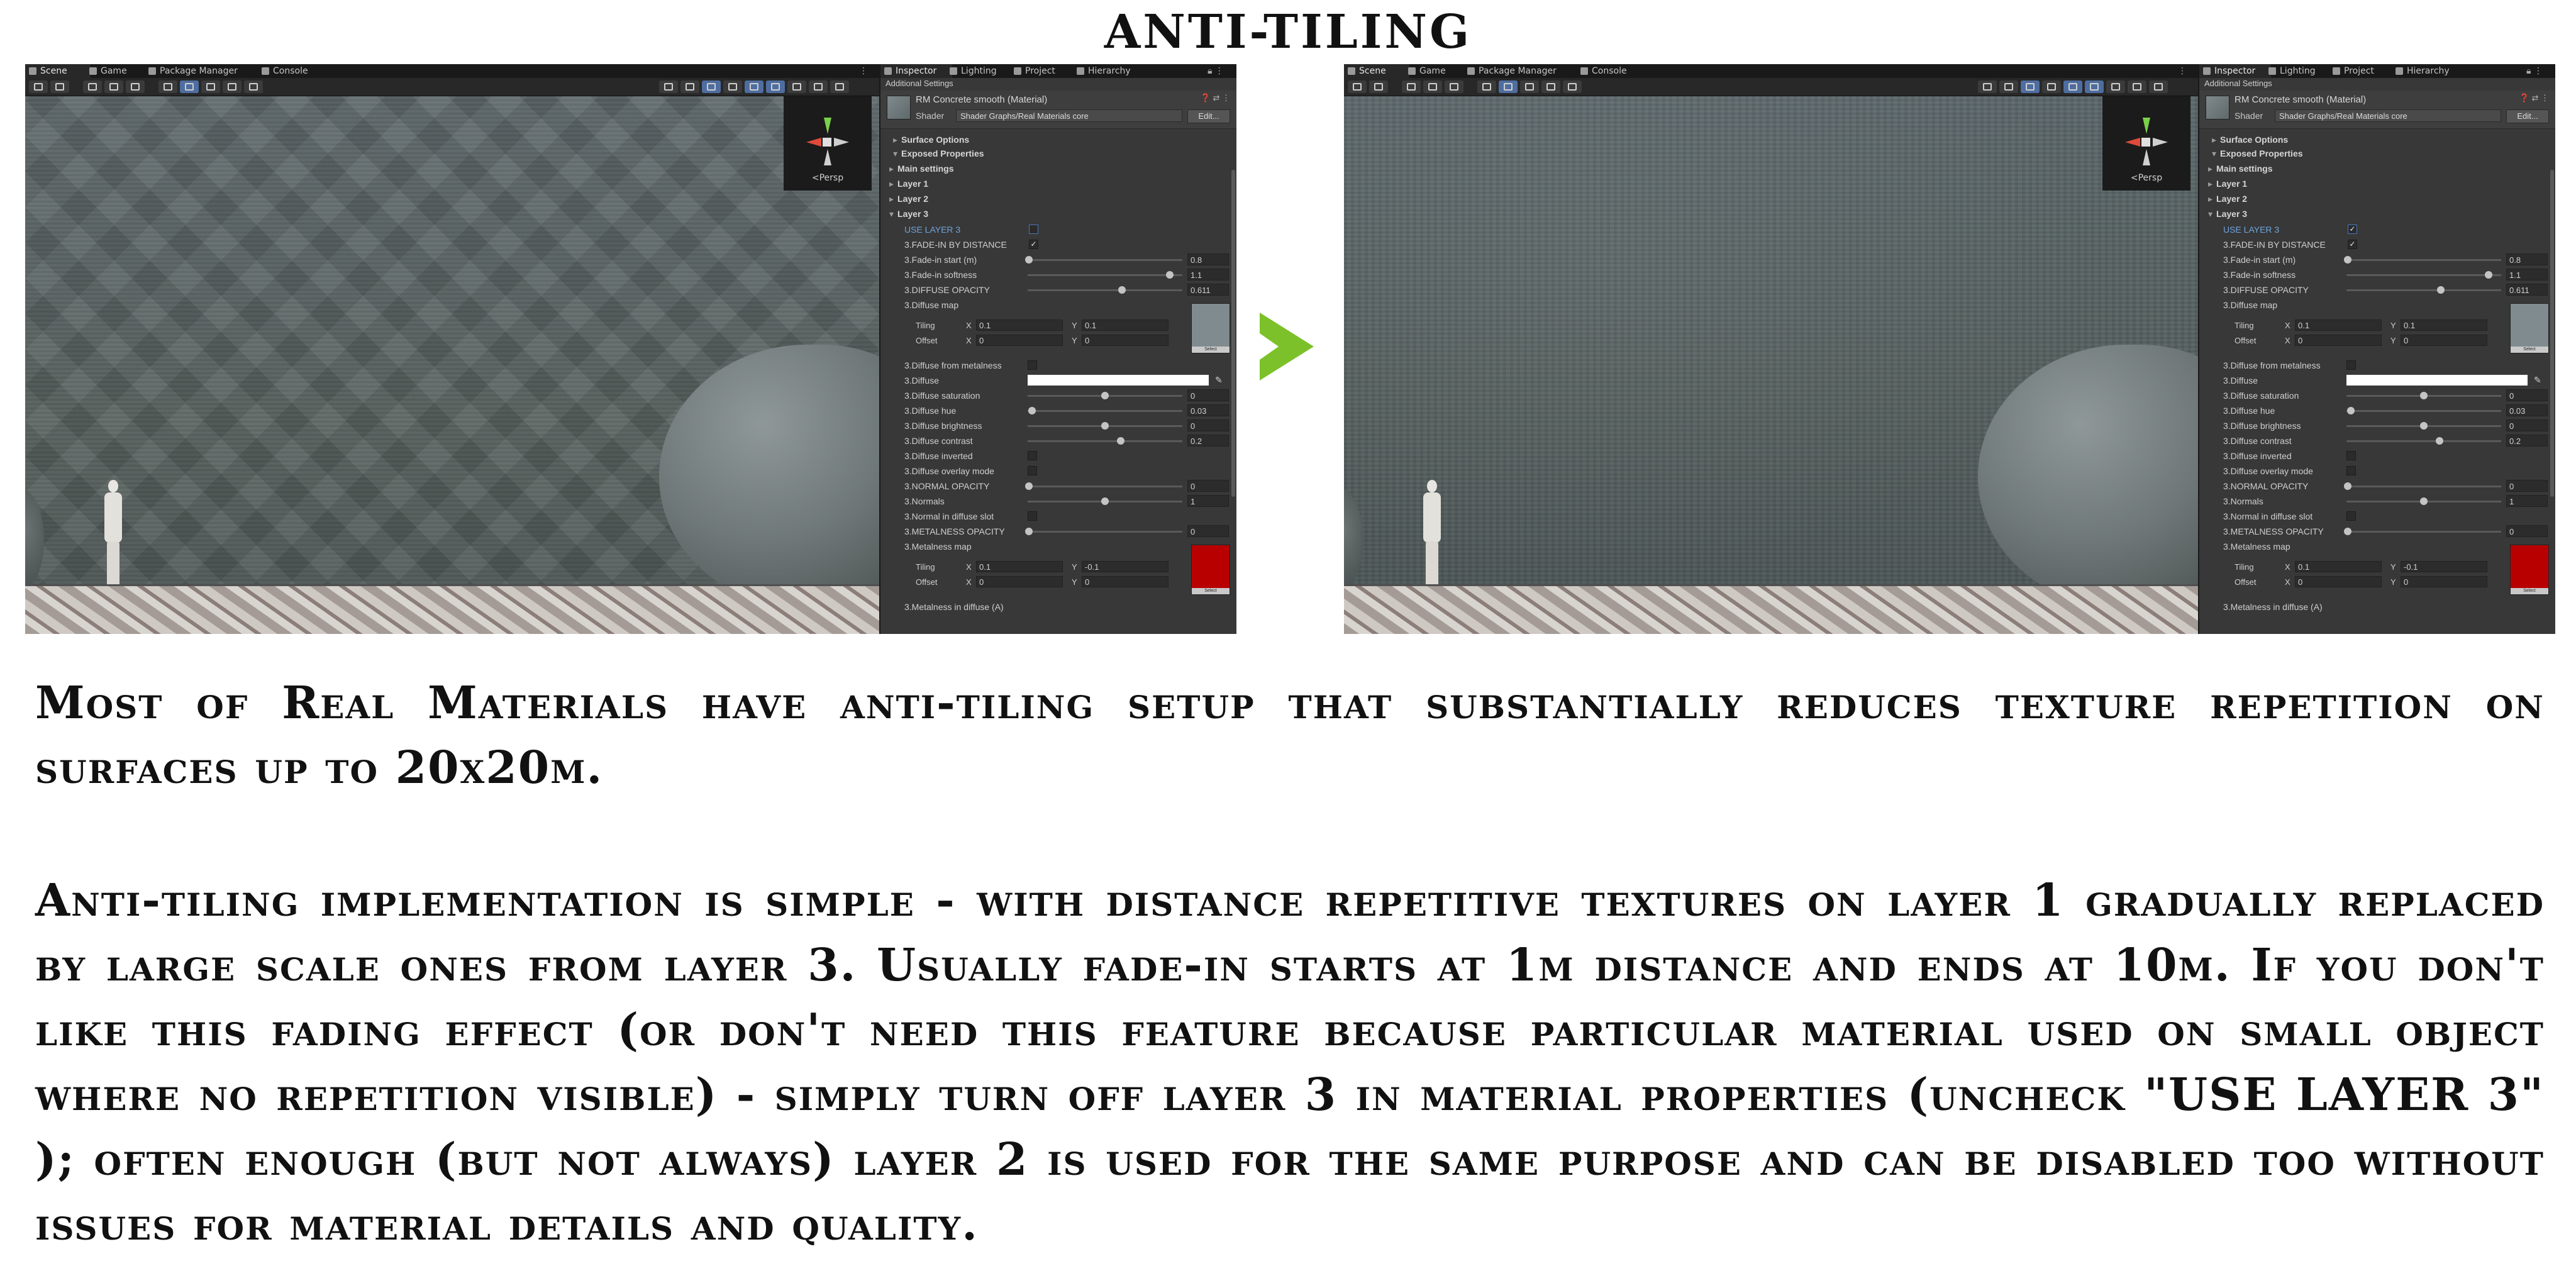  Describe the element at coordinates (1208, 395) in the screenshot. I see `diffuse-saturation-field: 0` at that location.